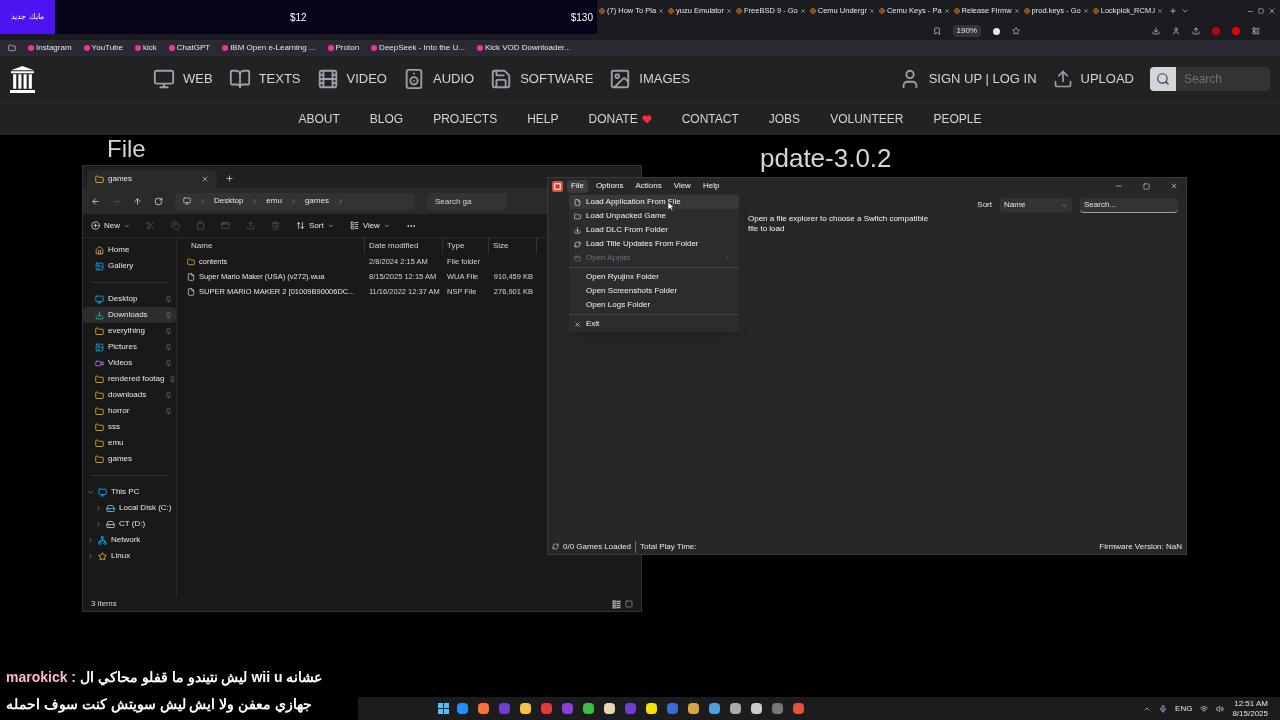 The width and height of the screenshot is (1280, 720). What do you see at coordinates (1156, 31) in the screenshot?
I see `download-icon` at bounding box center [1156, 31].